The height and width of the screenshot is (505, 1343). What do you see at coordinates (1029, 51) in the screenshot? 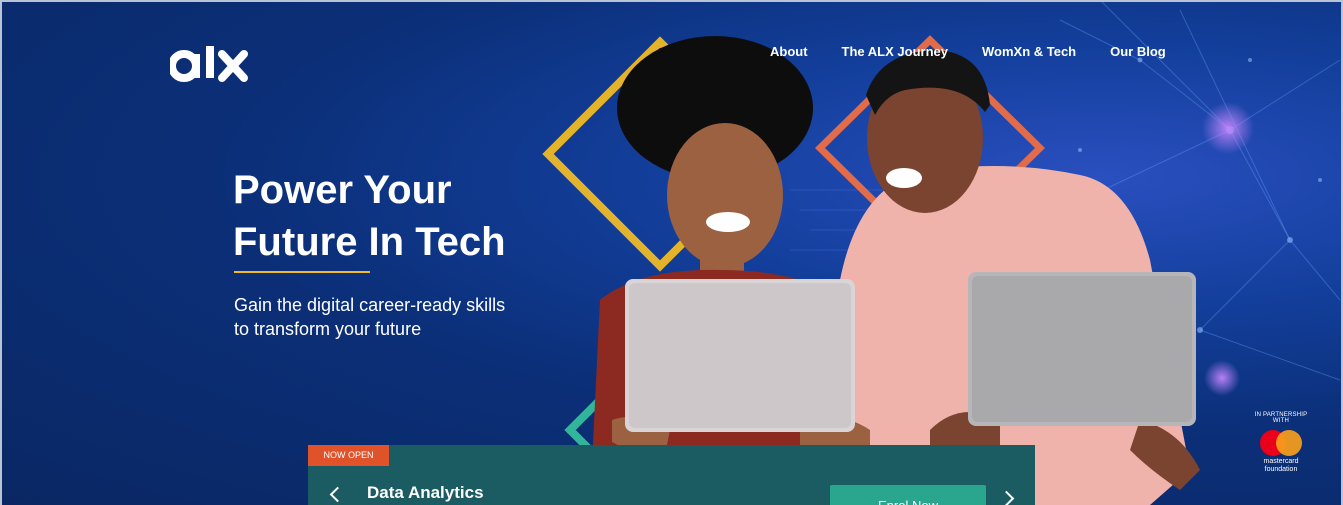
I see `nav-womxn-tech: WomXn & Tech` at bounding box center [1029, 51].